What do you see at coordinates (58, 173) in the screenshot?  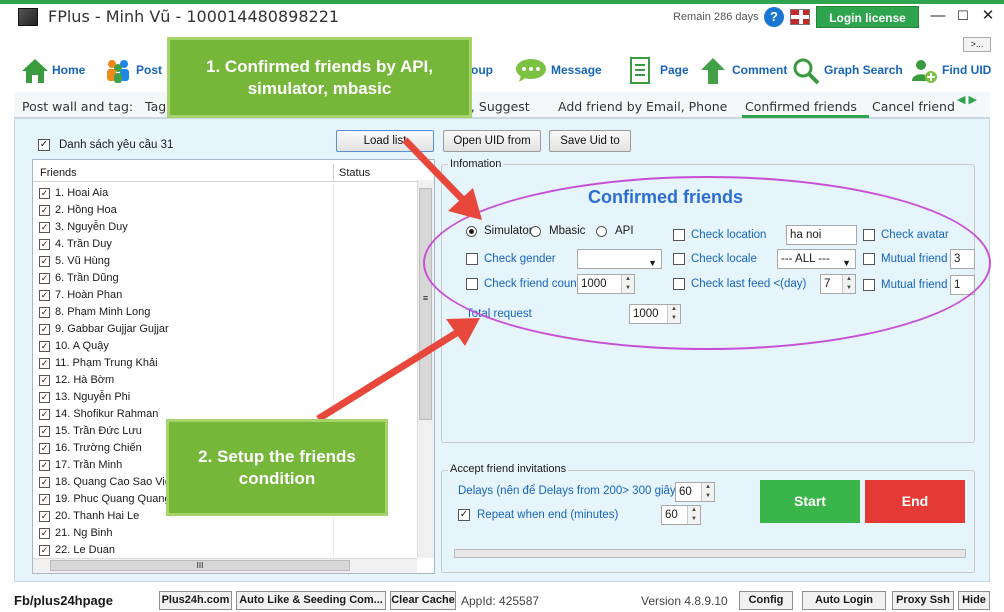 I see `column-header-friends: Friends` at bounding box center [58, 173].